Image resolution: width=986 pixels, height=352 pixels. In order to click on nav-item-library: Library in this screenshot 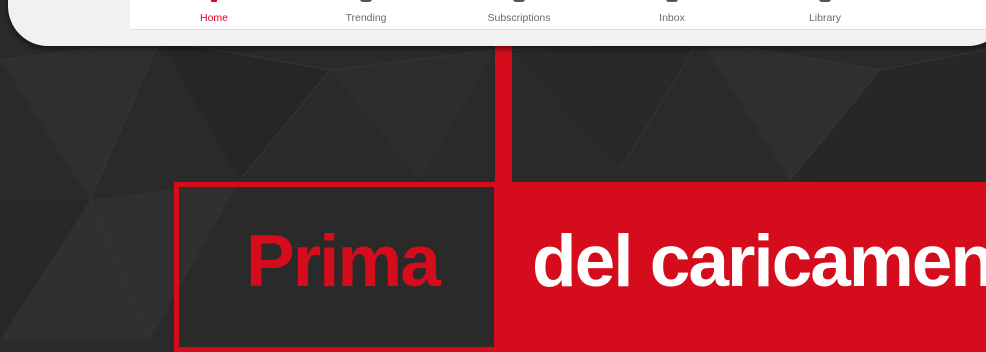, I will do `click(825, 14)`.